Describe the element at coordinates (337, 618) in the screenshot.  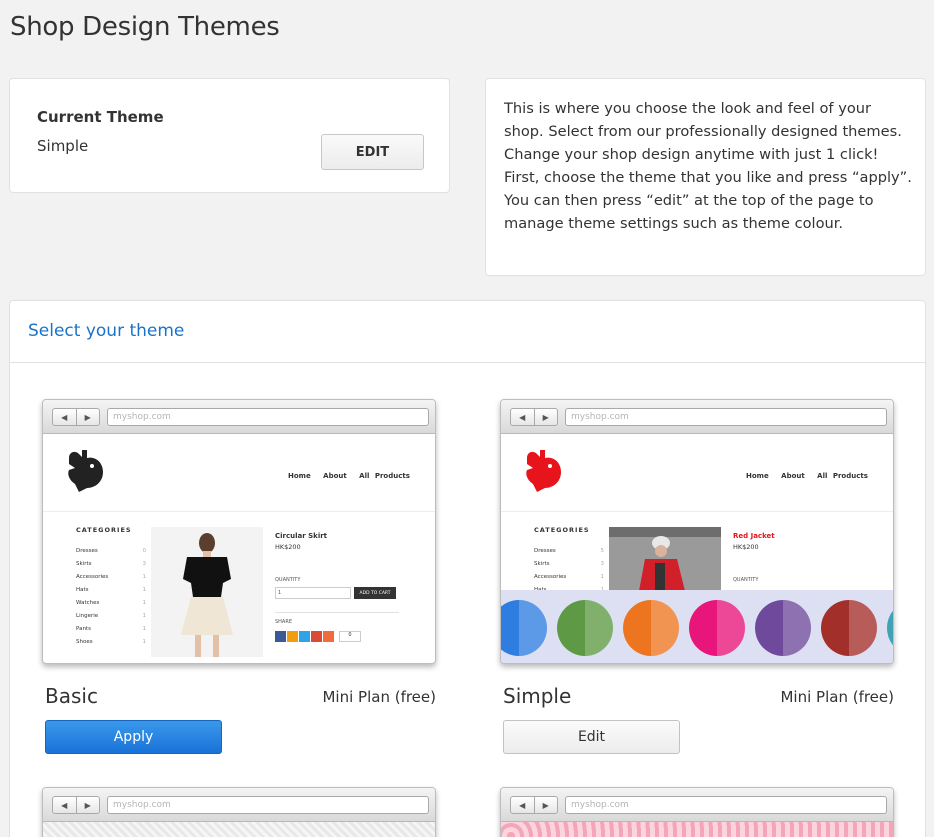
I see `share-label: SHARE` at that location.